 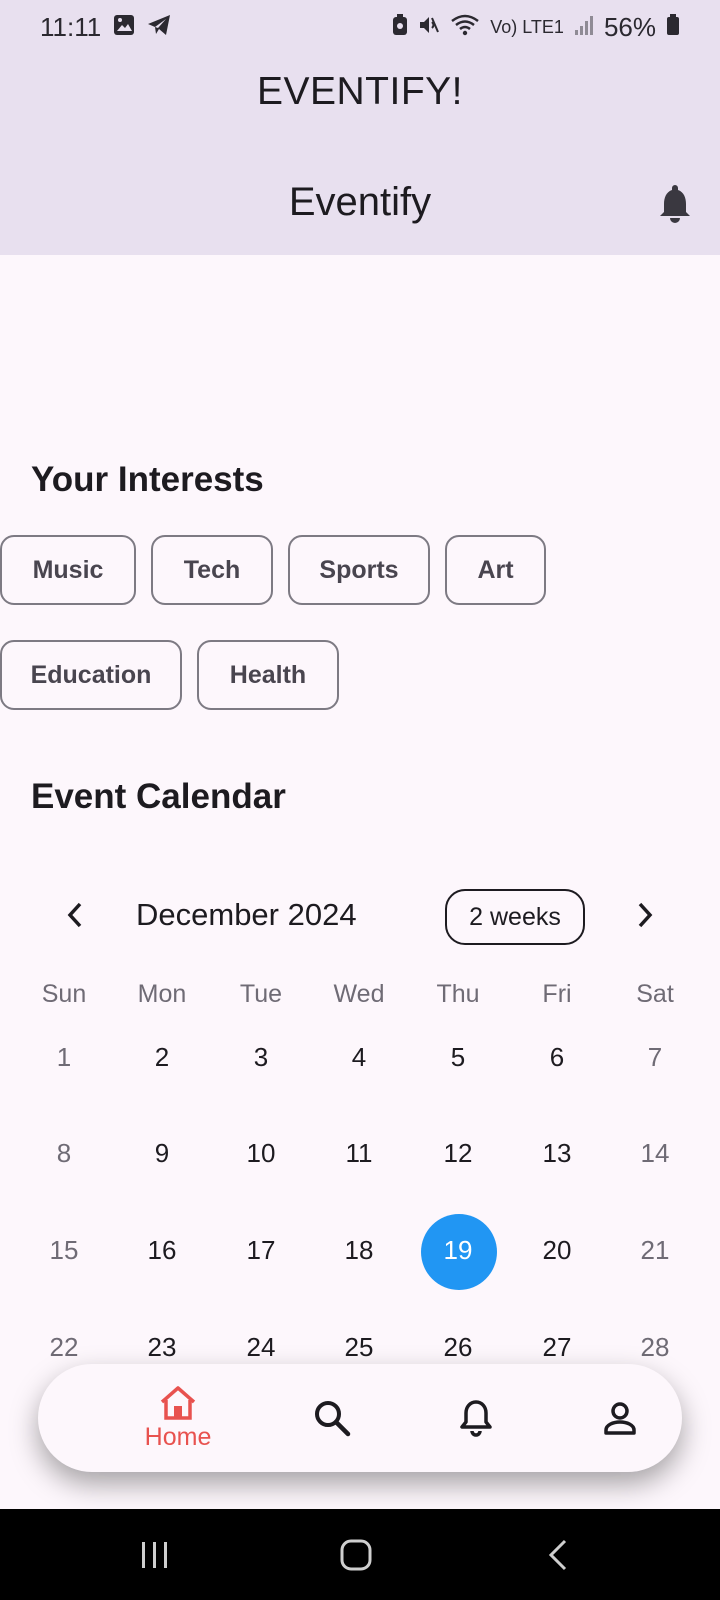 I want to click on nav-search, so click(x=332, y=1418).